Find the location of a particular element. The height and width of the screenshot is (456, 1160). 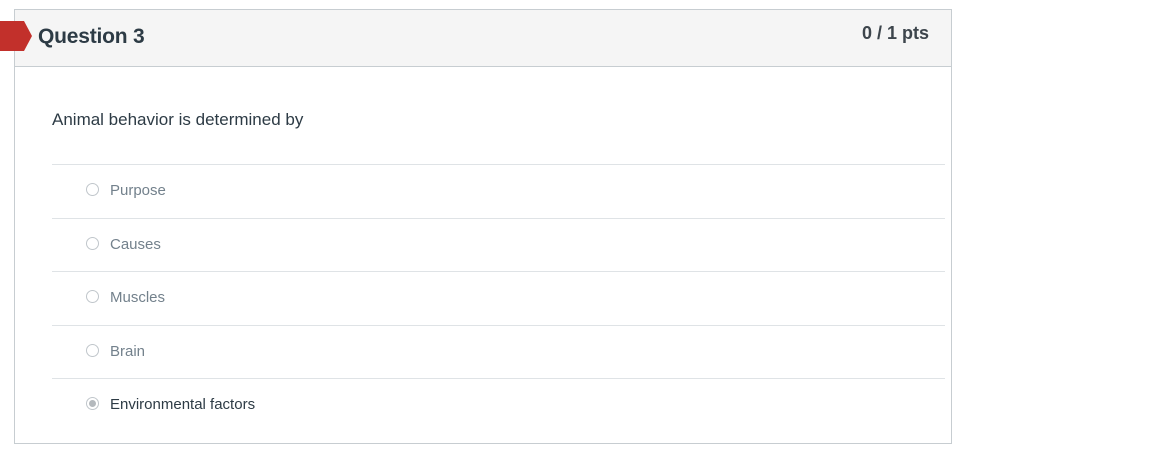

question-title: Question 3 is located at coordinates (91, 36).